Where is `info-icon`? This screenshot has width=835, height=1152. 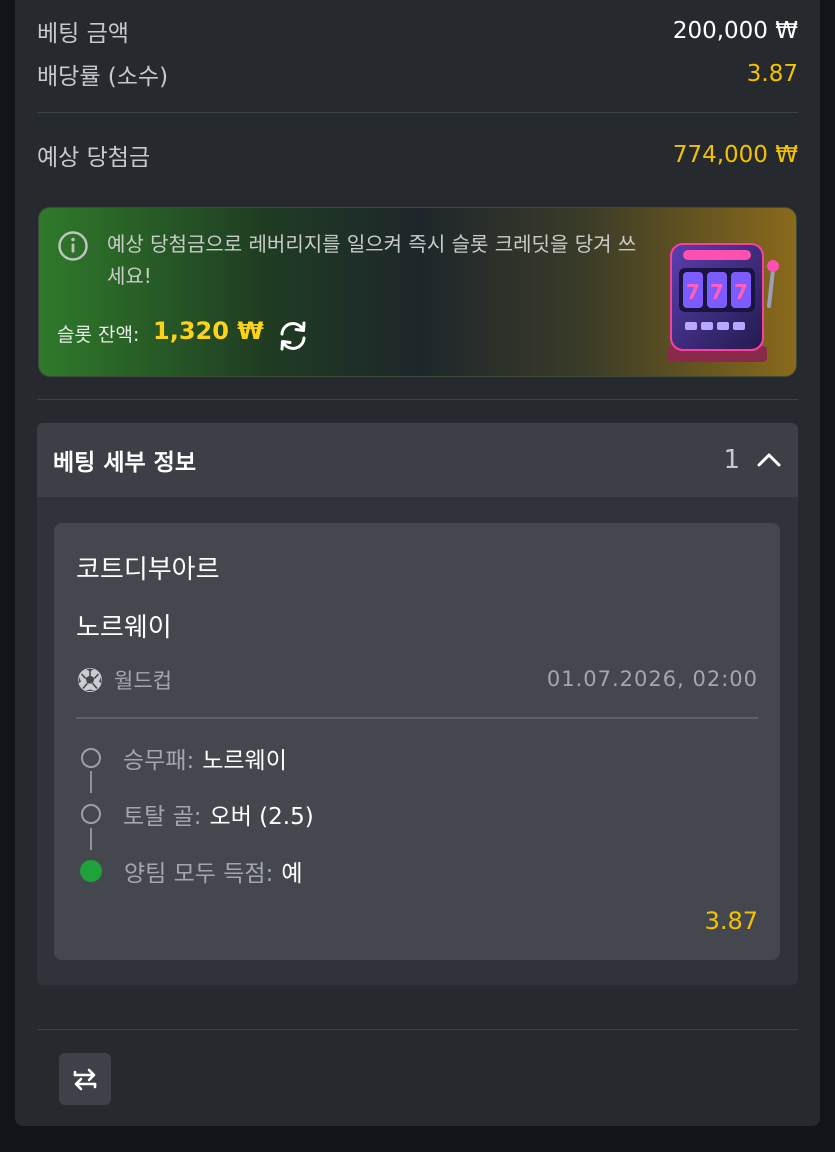 info-icon is located at coordinates (73, 246).